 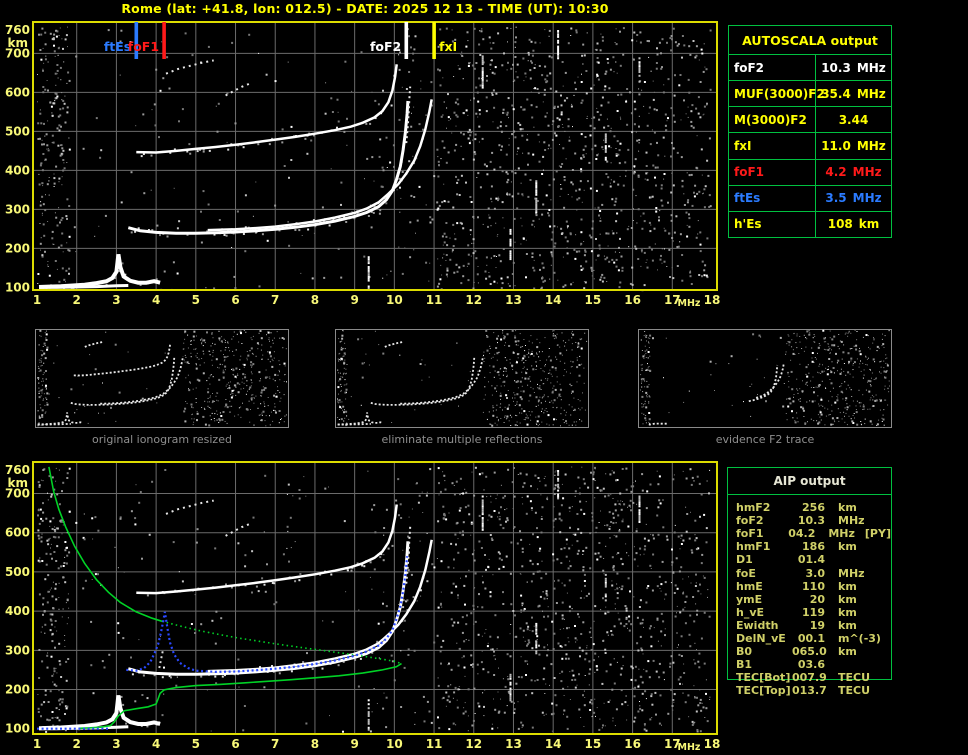 What do you see at coordinates (143, 46) in the screenshot?
I see `marker-label-foF1: foF1` at bounding box center [143, 46].